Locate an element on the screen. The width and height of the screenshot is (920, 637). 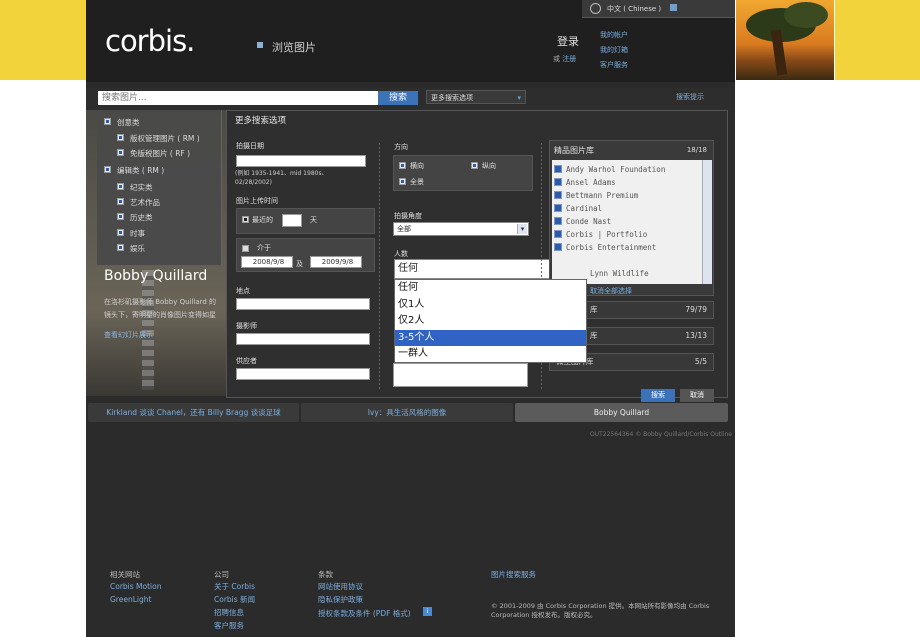
customer-service-link: 客户服务 is located at coordinates (614, 65).